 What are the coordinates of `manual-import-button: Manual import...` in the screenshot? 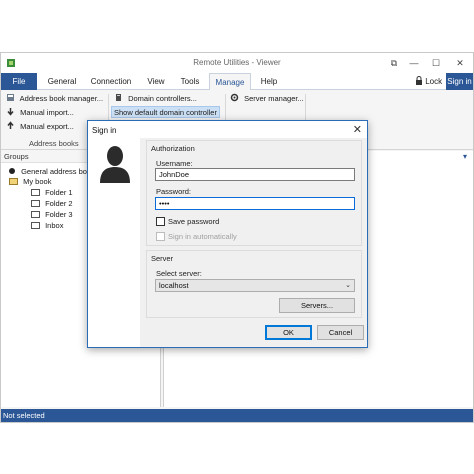 It's located at (40, 113).